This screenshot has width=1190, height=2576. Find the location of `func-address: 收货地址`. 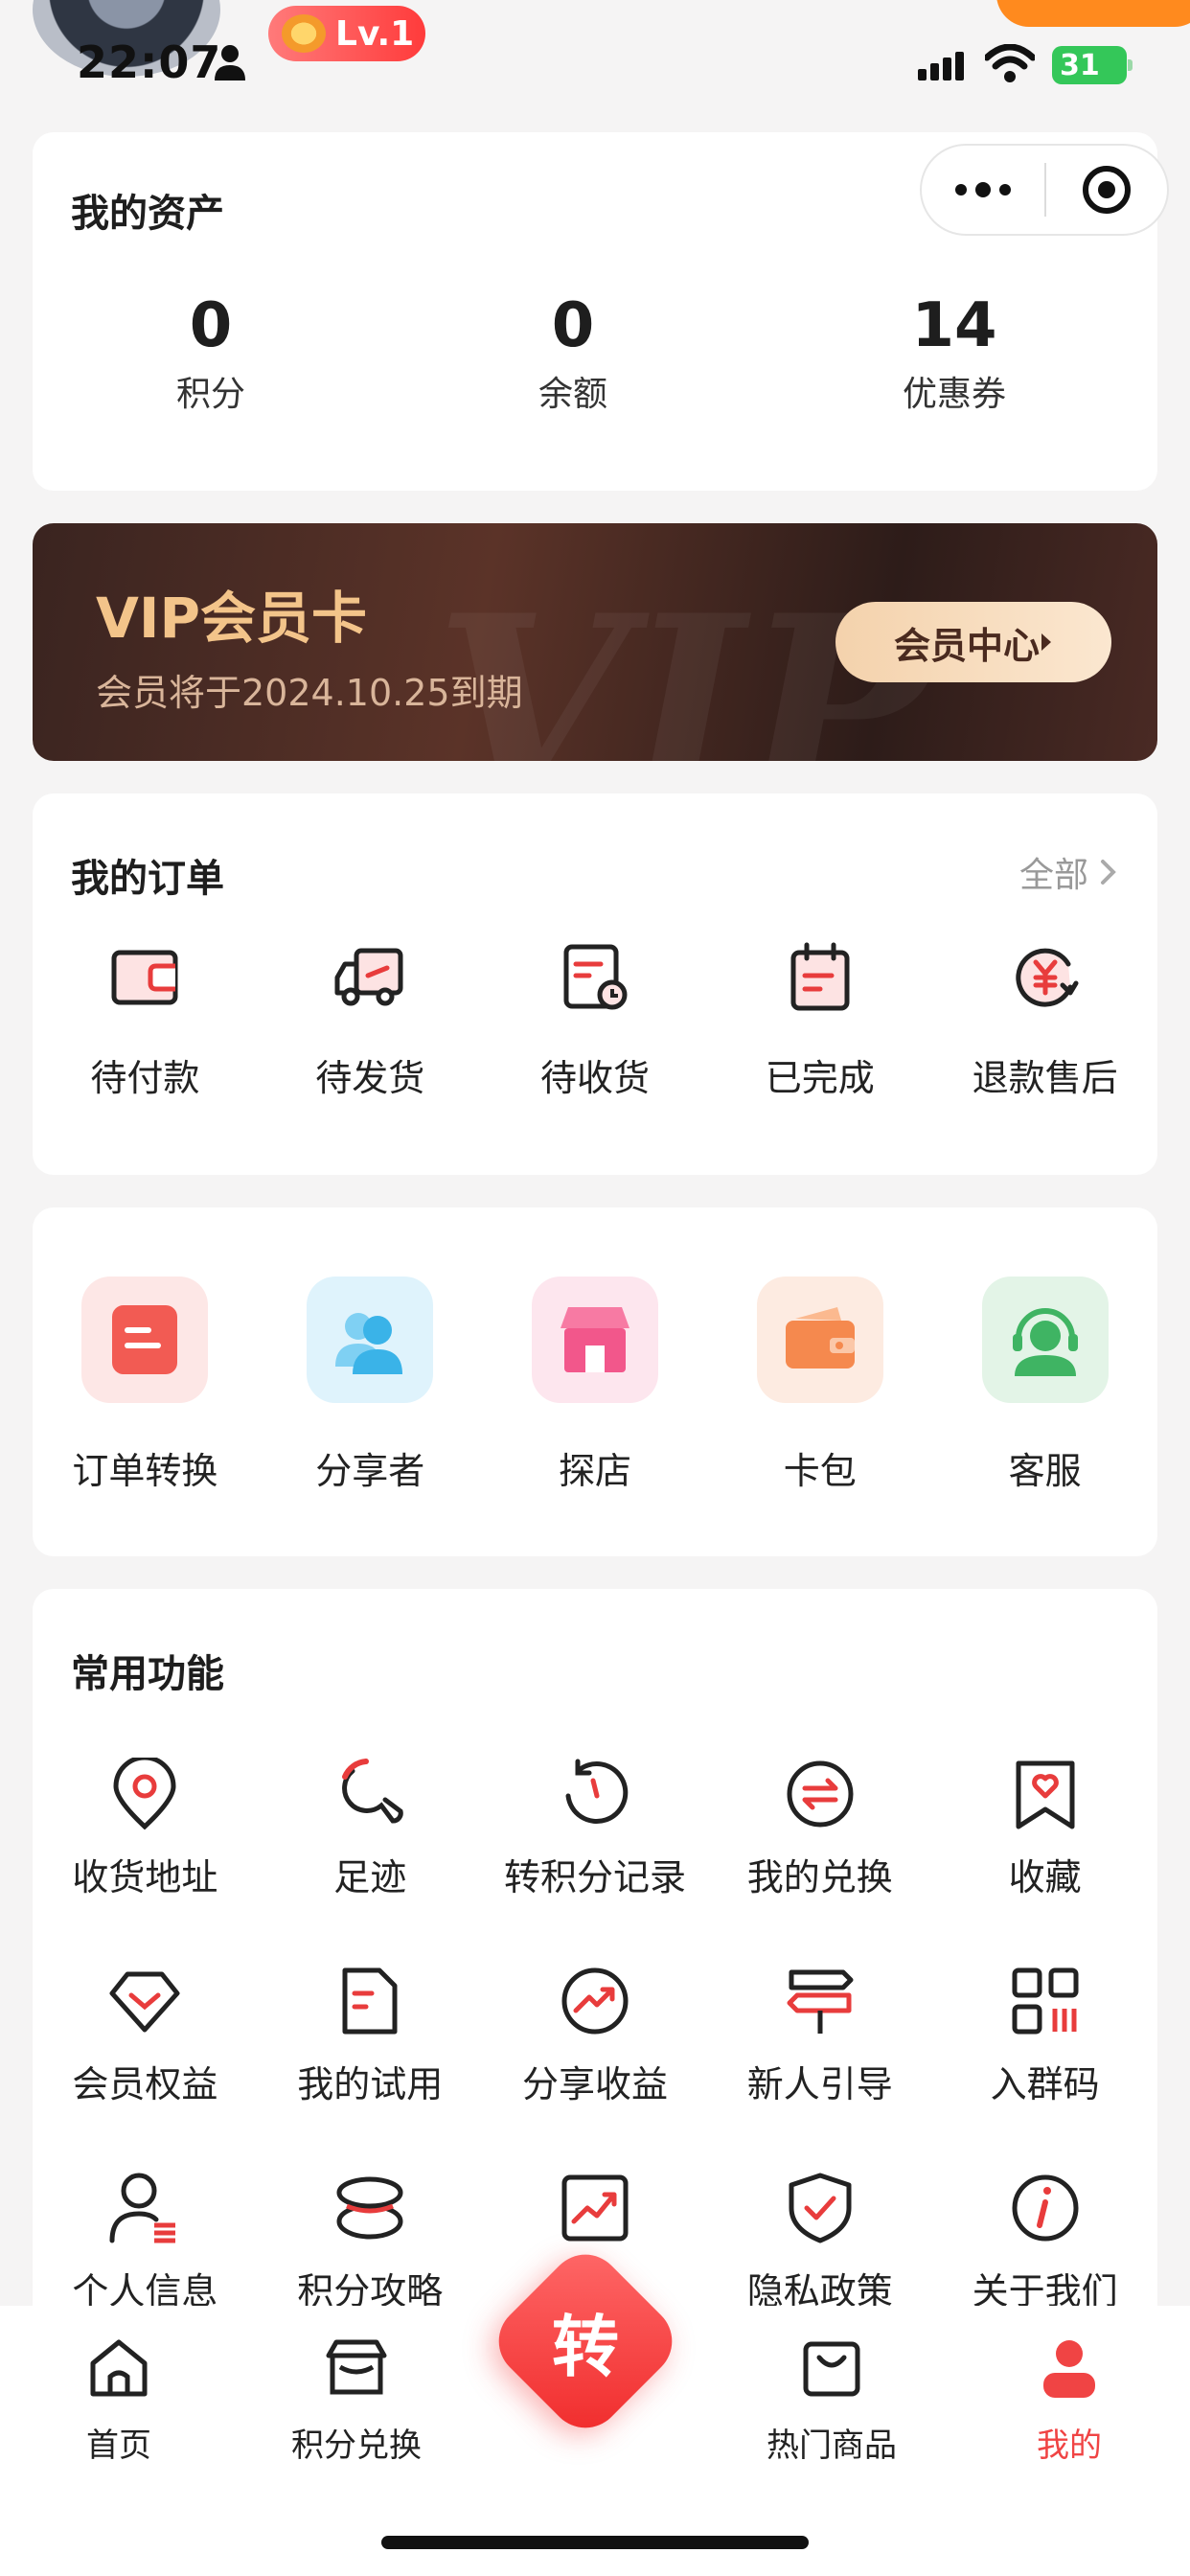

func-address: 收货地址 is located at coordinates (146, 1829).